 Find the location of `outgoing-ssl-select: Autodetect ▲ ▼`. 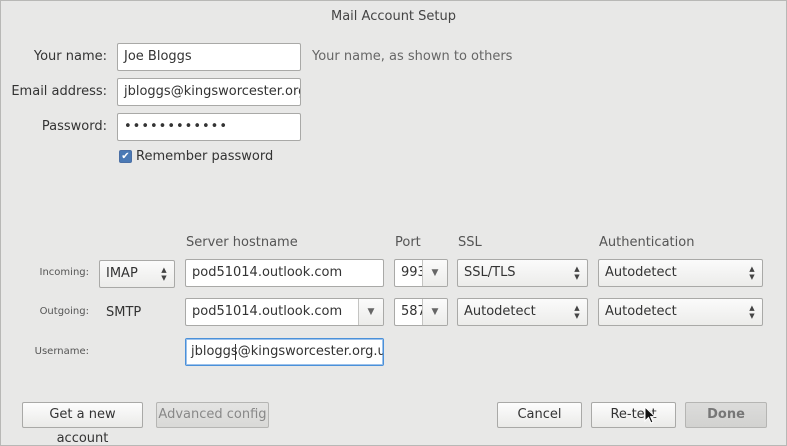

outgoing-ssl-select: Autodetect ▲ ▼ is located at coordinates (522, 312).